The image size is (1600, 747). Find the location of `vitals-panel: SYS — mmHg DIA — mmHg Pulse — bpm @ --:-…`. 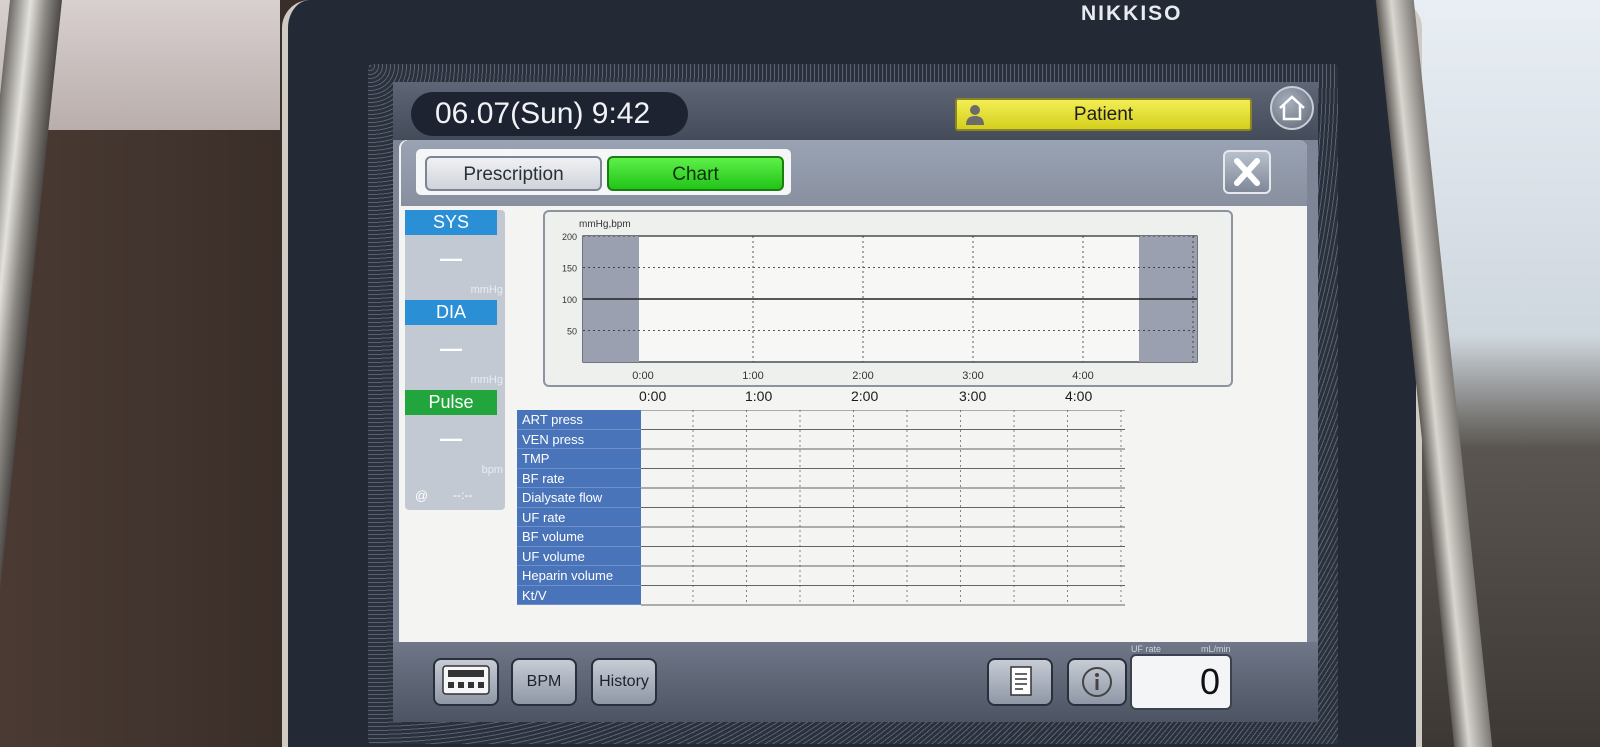

vitals-panel: SYS — mmHg DIA — mmHg Pulse — bpm @ --:-… is located at coordinates (455, 360).